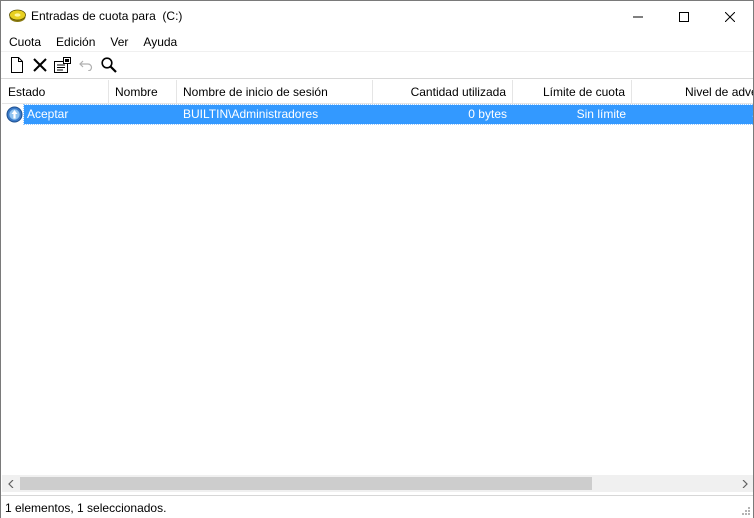  I want to click on close-icon, so click(730, 16).